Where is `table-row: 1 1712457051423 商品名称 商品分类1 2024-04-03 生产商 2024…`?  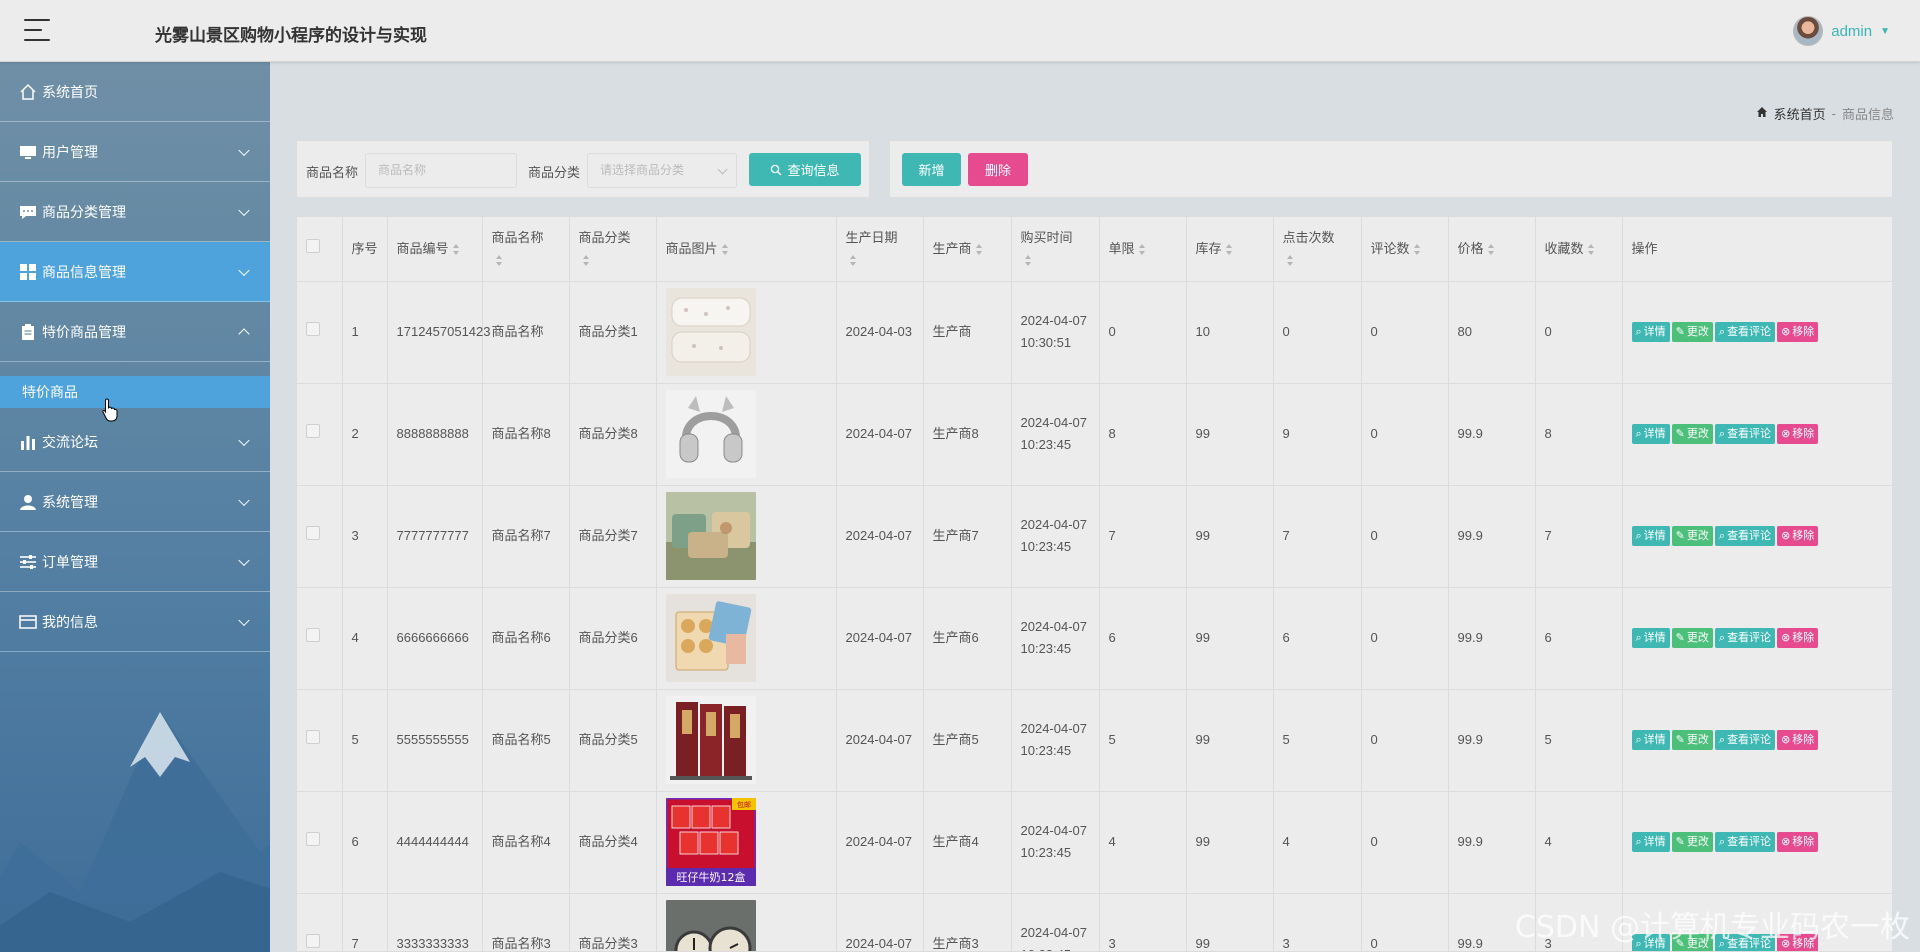
table-row: 1 1712457051423 商品名称 商品分类1 2024-04-03 生产商 2024… is located at coordinates (1094, 332).